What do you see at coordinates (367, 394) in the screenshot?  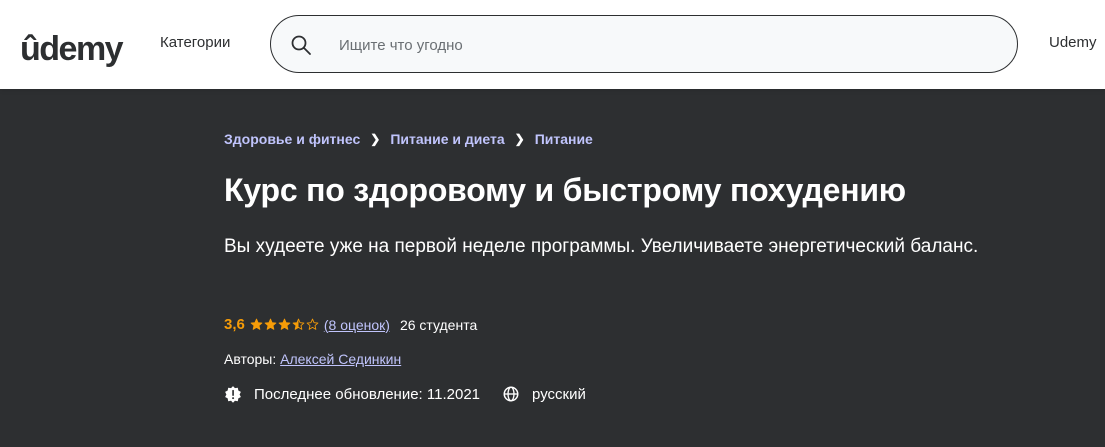 I see `last-updated: Последнее обновление: 11.2021` at bounding box center [367, 394].